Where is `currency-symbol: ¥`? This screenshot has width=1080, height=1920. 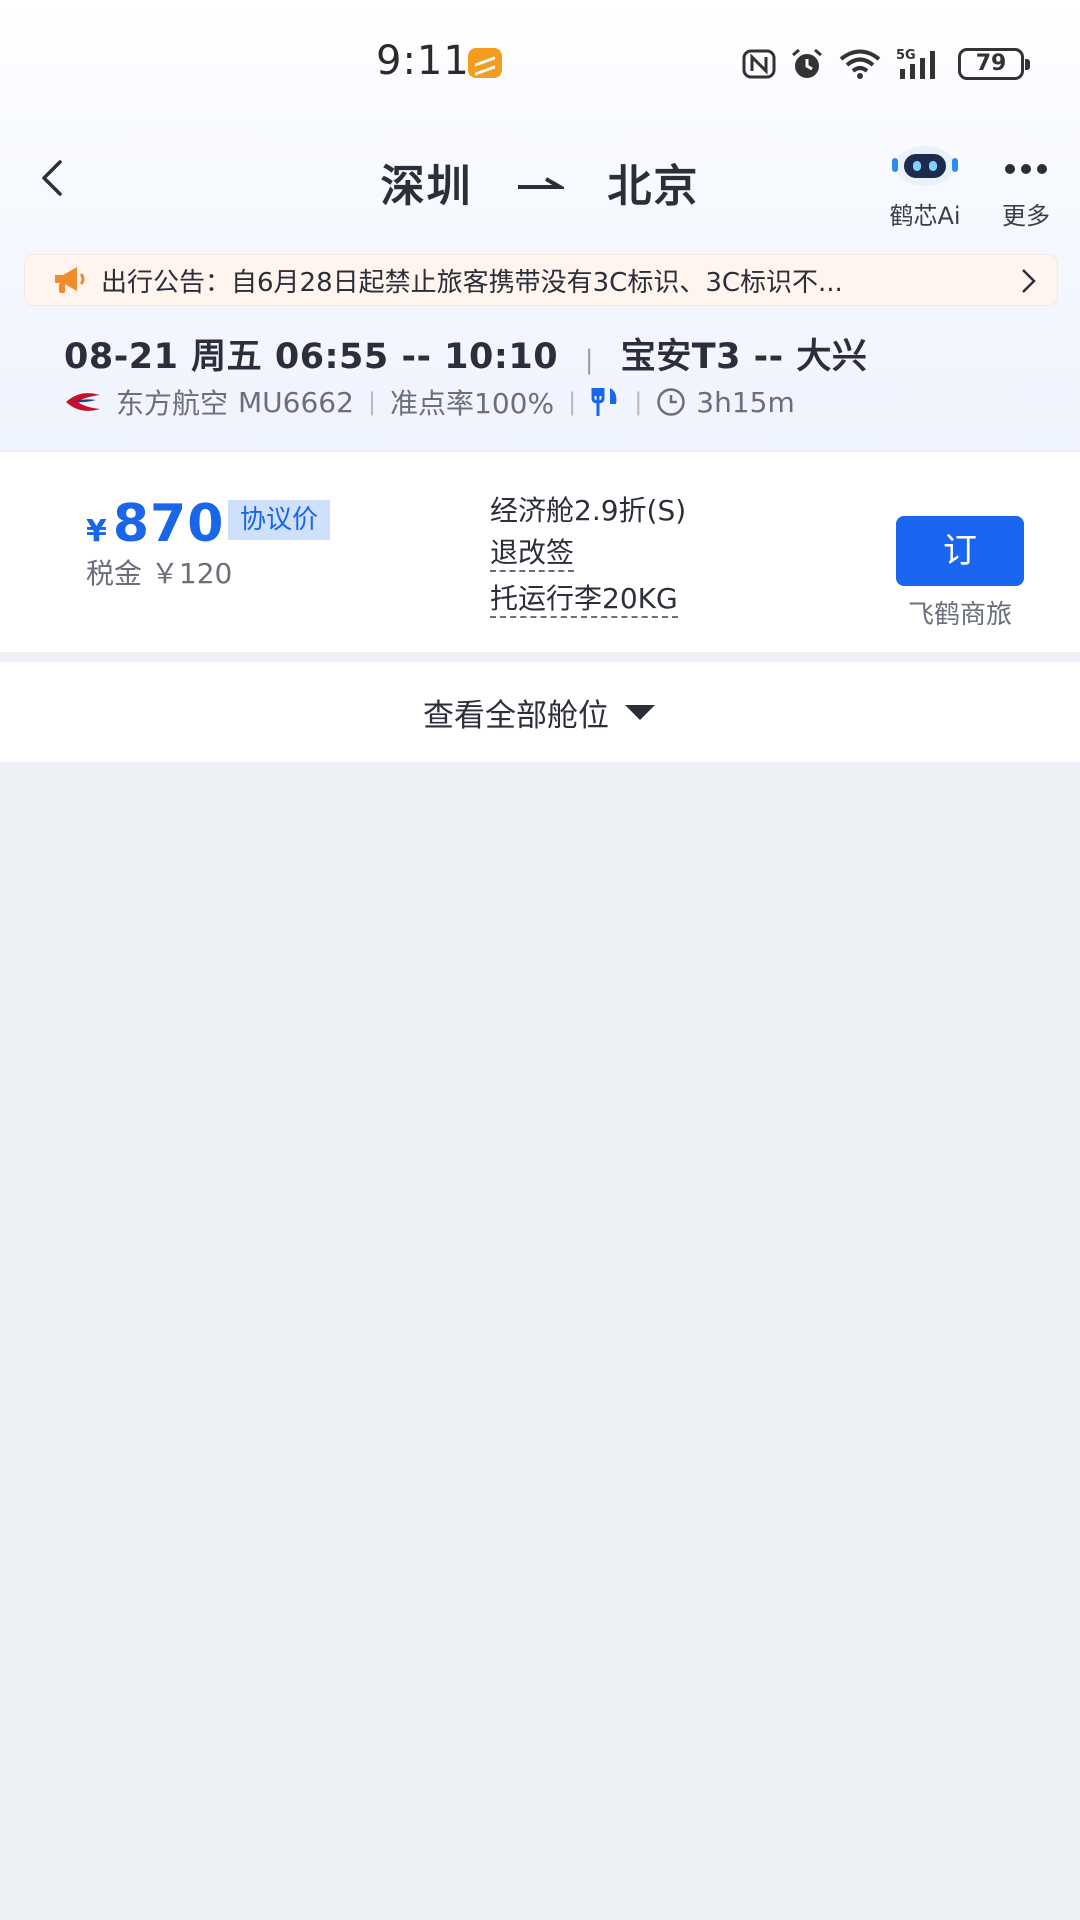 currency-symbol: ¥ is located at coordinates (96, 531).